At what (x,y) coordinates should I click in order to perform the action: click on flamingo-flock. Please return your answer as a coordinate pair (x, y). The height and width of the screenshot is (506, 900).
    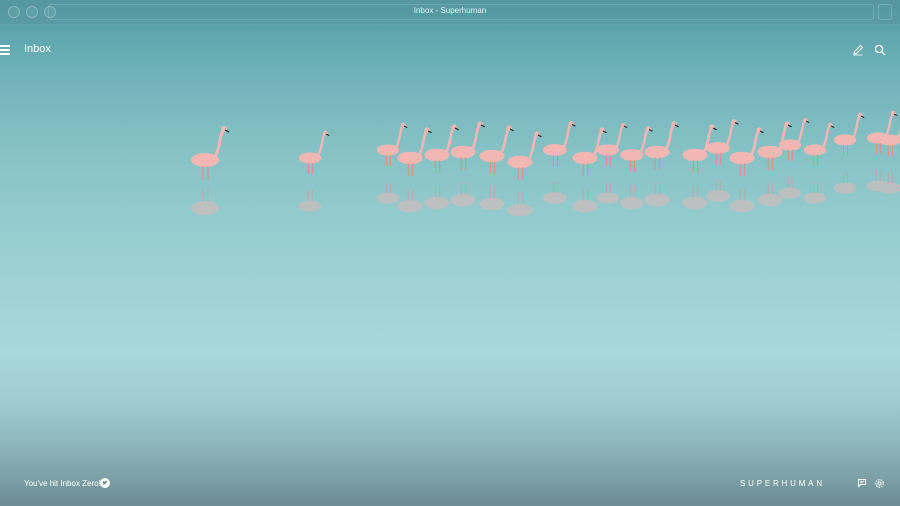
    Looking at the image, I should click on (545, 145).